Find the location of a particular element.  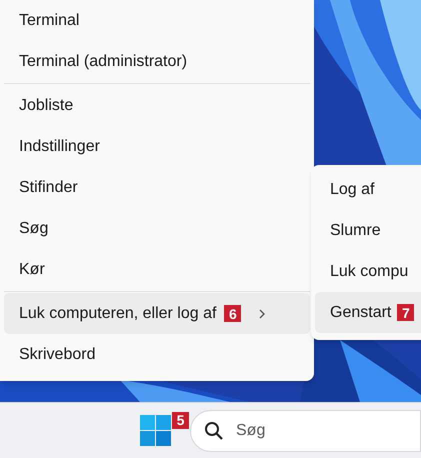

search-icon is located at coordinates (214, 430).